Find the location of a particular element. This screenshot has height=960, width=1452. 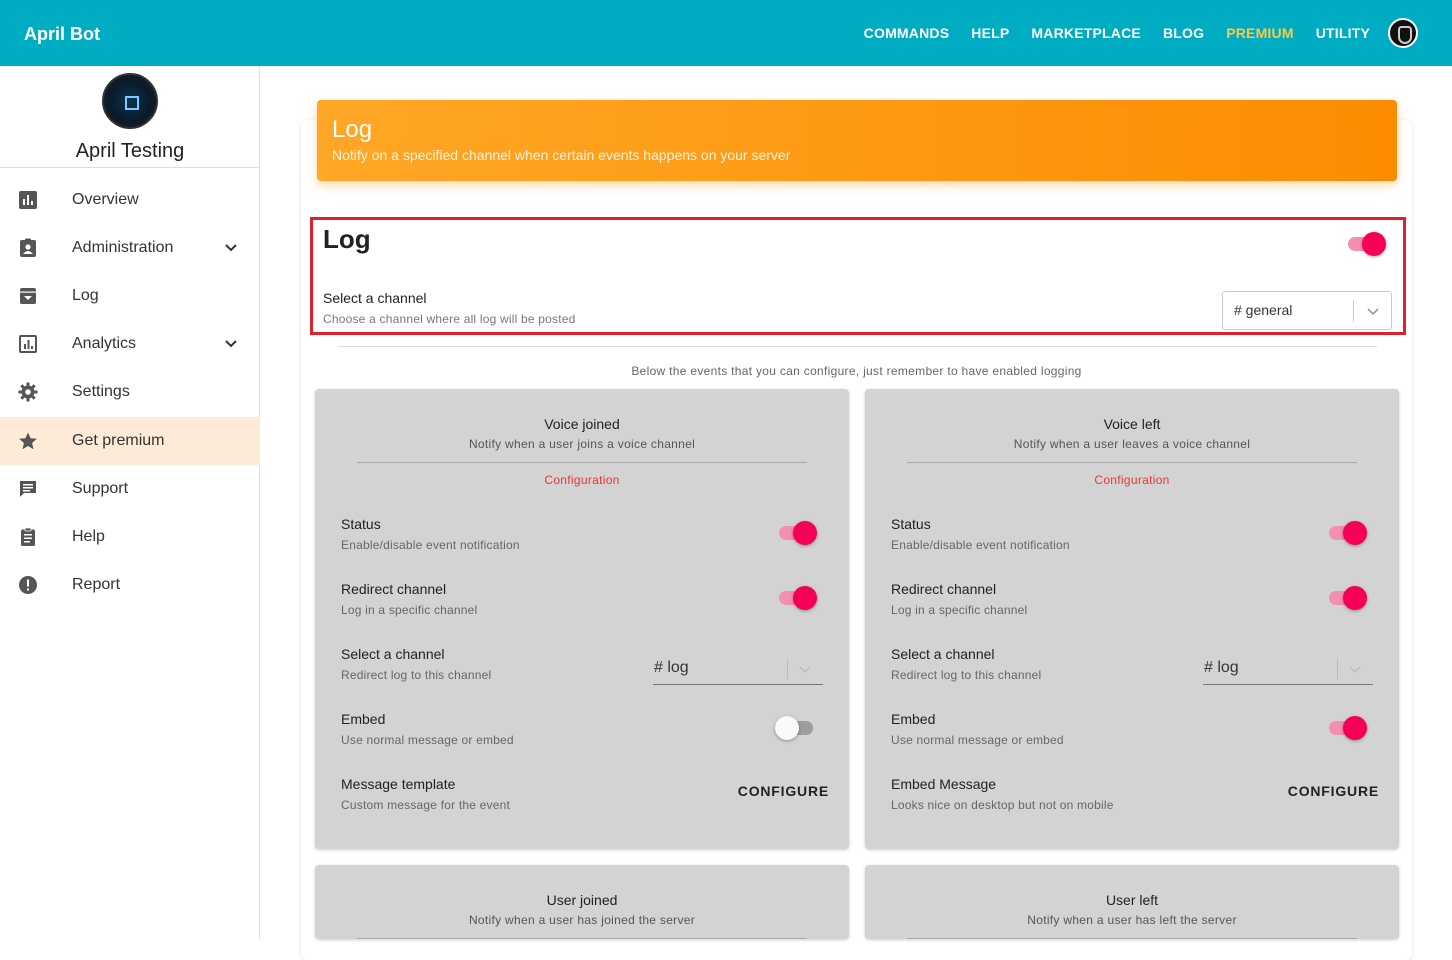

nav-blog: BLOG is located at coordinates (1183, 33).